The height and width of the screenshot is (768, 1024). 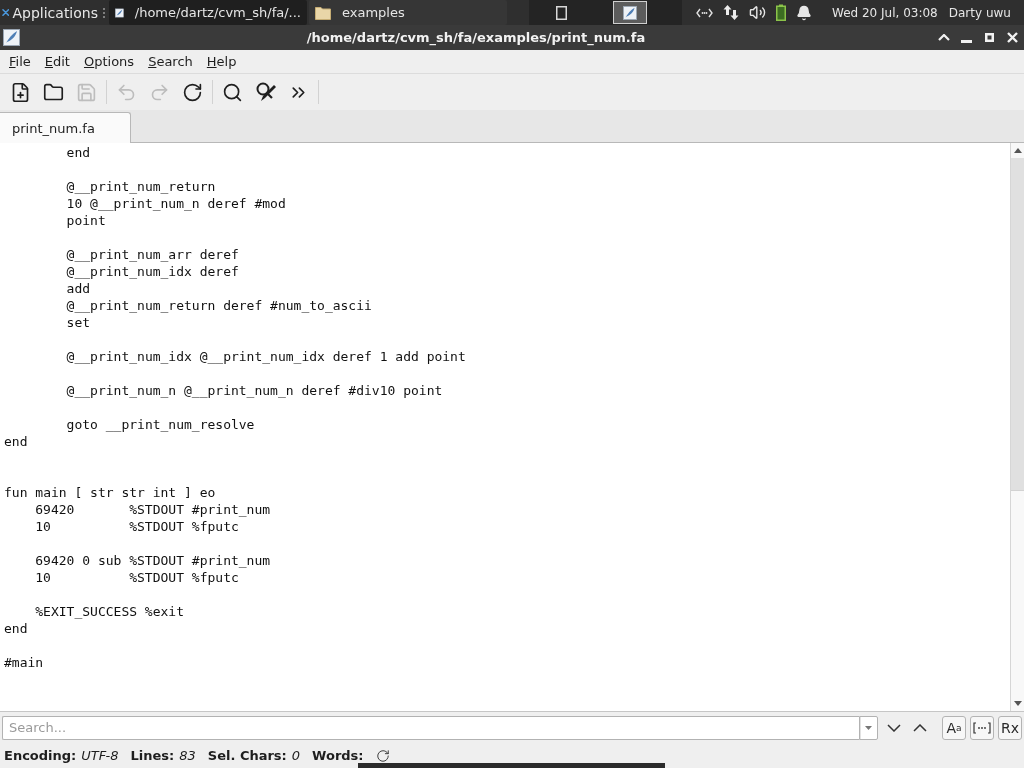 What do you see at coordinates (57, 61) in the screenshot?
I see `menu-item: Edit` at bounding box center [57, 61].